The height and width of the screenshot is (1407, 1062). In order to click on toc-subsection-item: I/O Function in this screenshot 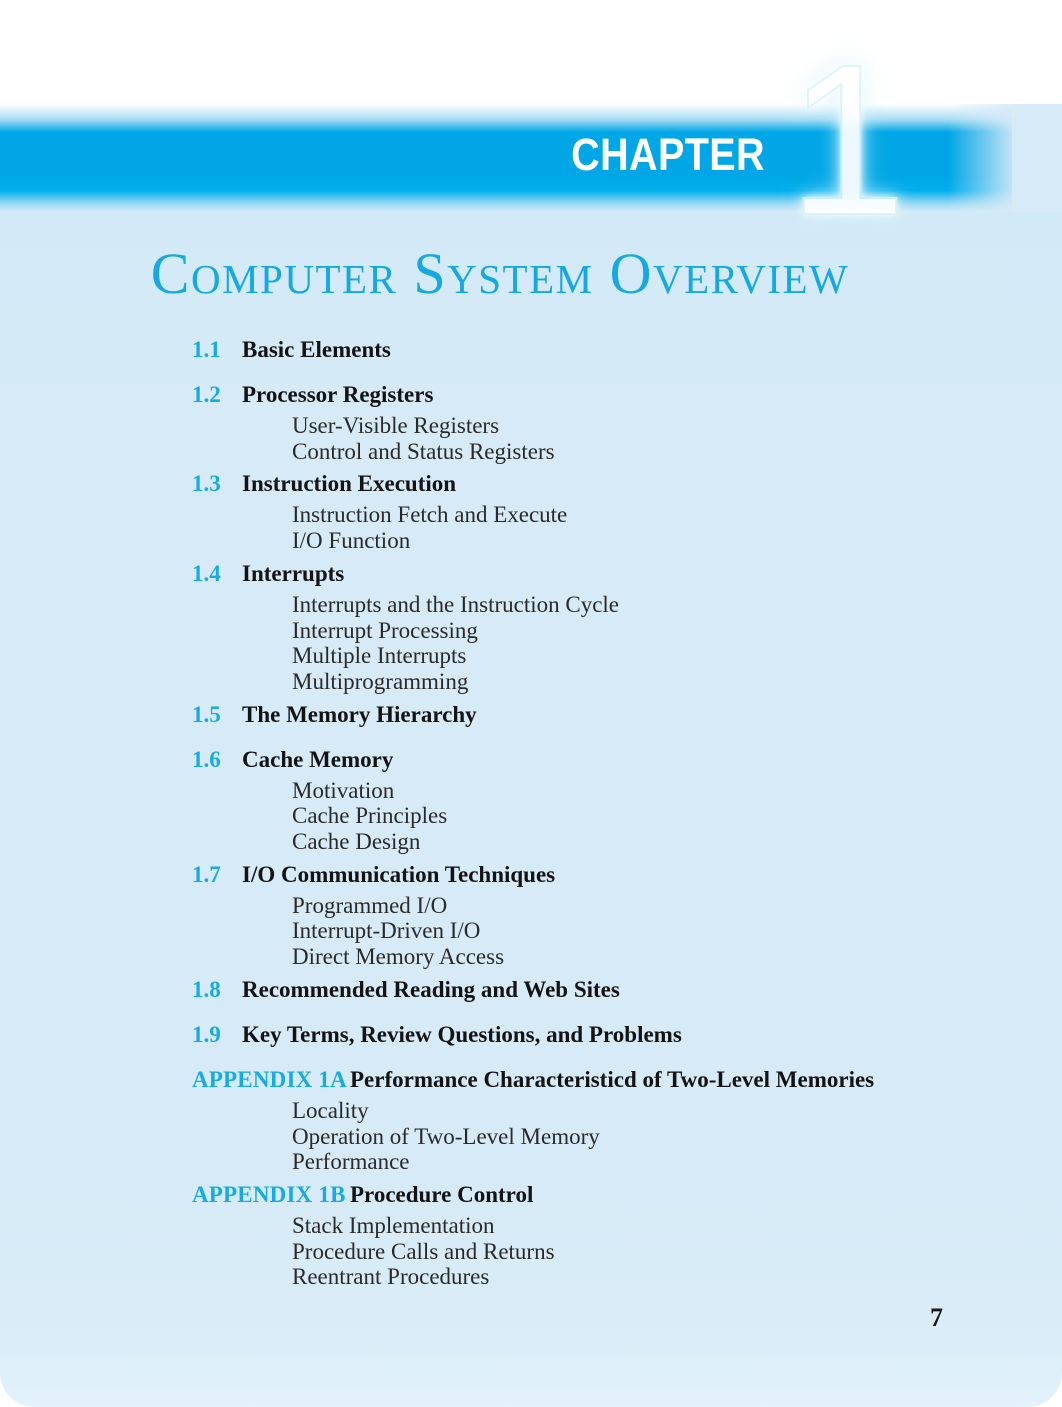, I will do `click(662, 541)`.